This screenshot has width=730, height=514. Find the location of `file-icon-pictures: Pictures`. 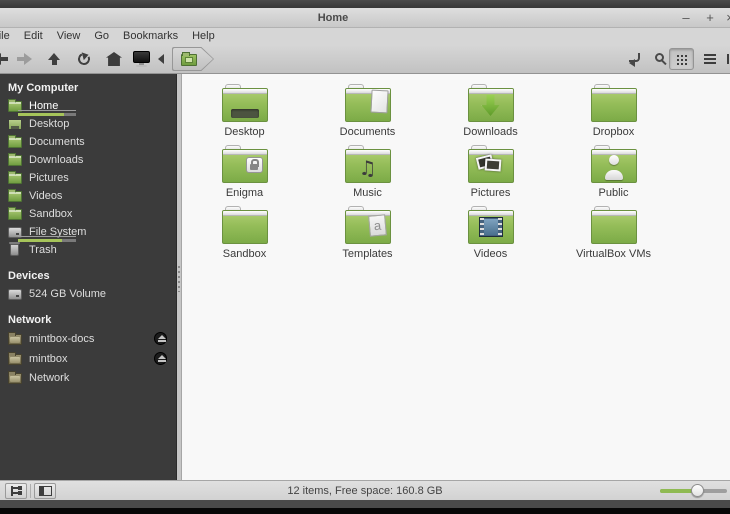

file-icon-pictures: Pictures is located at coordinates (490, 173).